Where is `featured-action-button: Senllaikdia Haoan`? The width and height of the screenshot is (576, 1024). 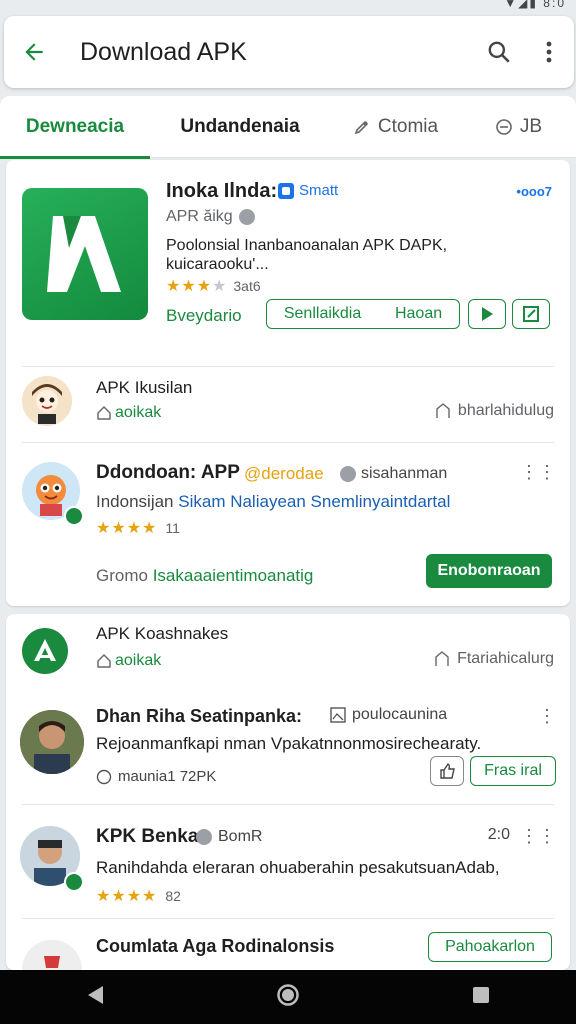 featured-action-button: Senllaikdia Haoan is located at coordinates (363, 314).